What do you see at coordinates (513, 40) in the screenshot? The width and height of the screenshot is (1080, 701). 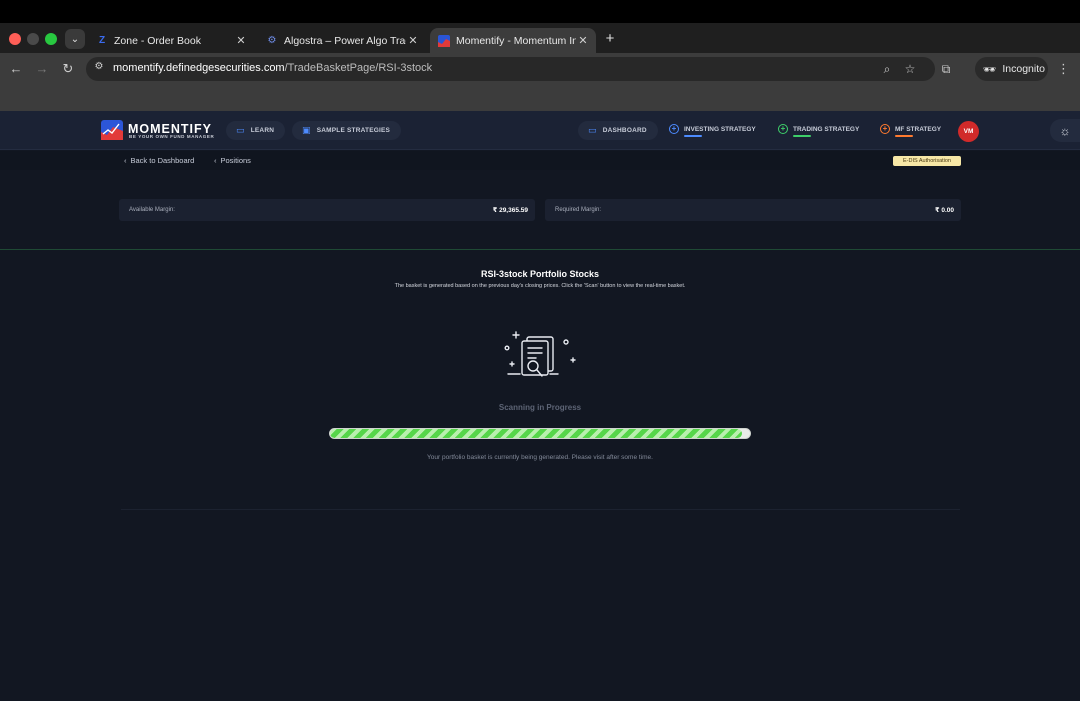 I see `tab-momentify: Momentify - Momentum Inves ✕` at bounding box center [513, 40].